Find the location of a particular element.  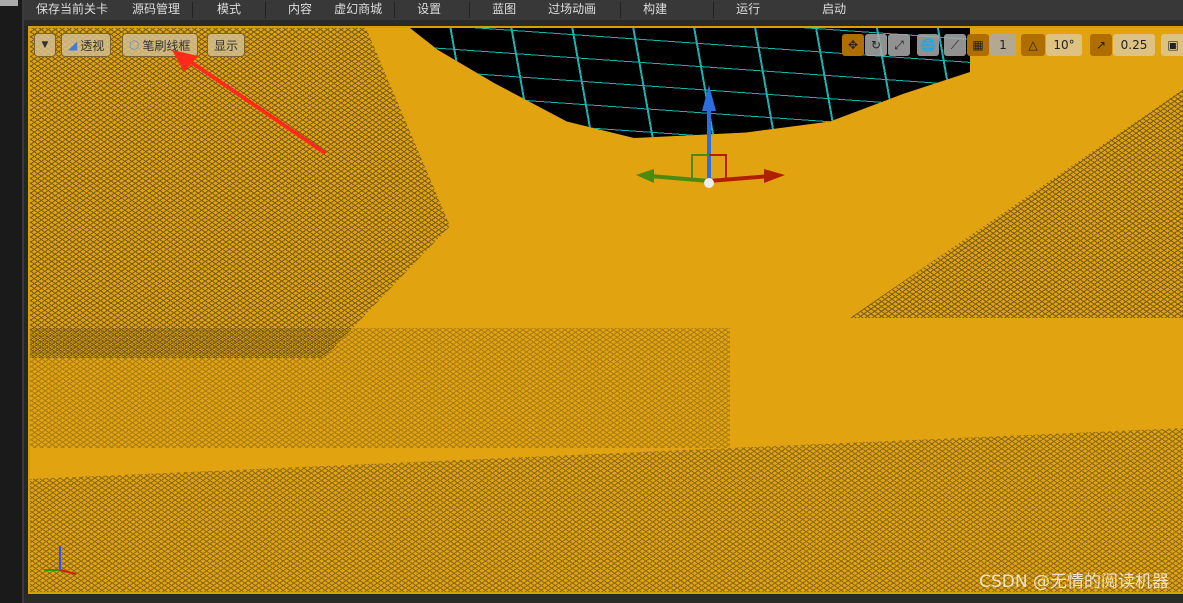

settings-button: 设置 is located at coordinates (432, 10).